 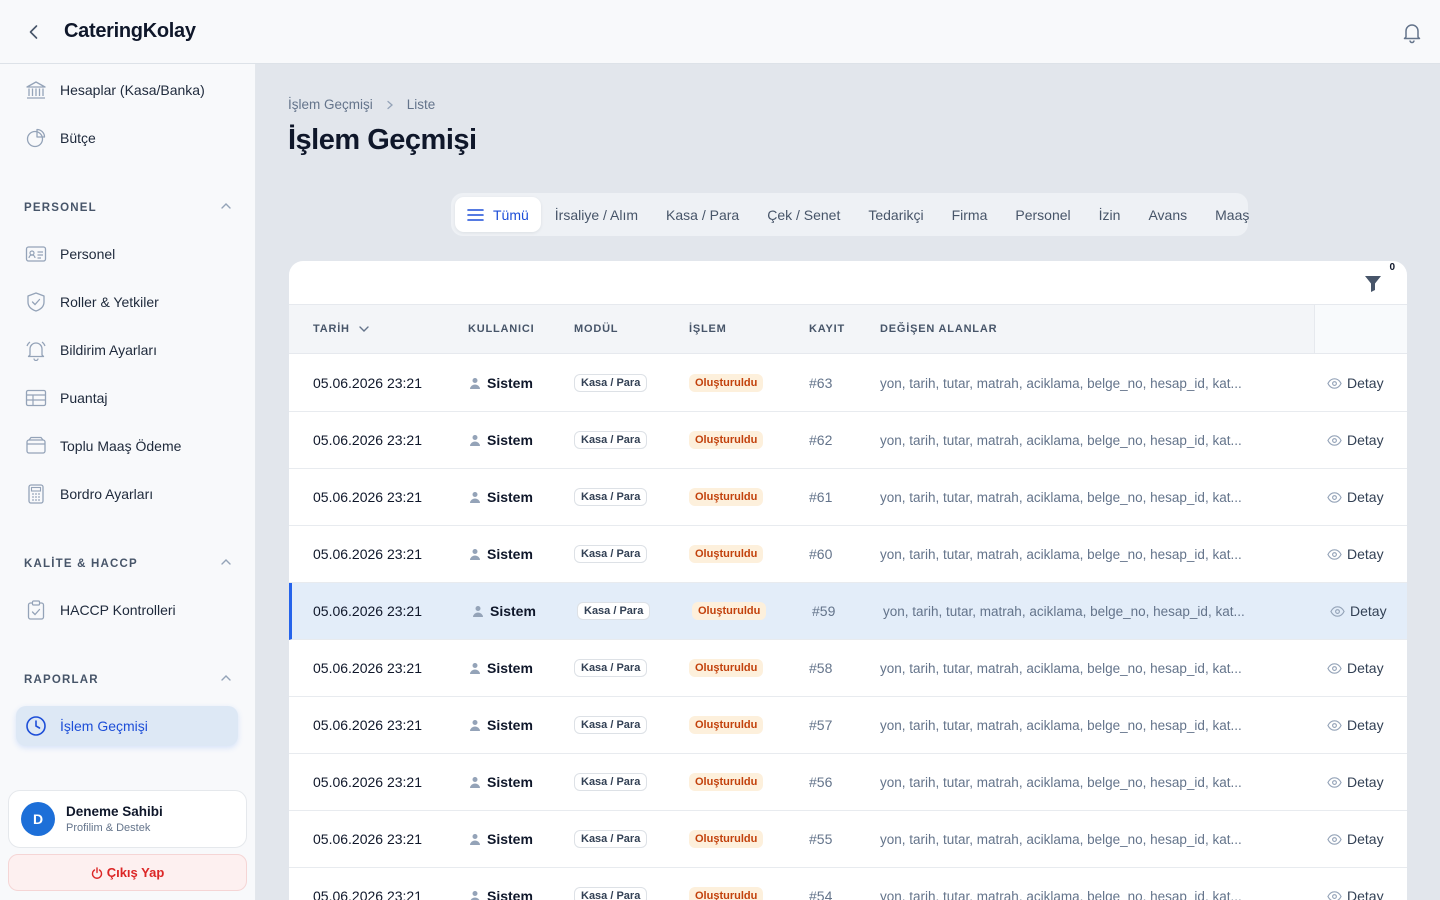 What do you see at coordinates (127, 610) in the screenshot?
I see `sidebar-item-haccp: HACCP Kontrolleri` at bounding box center [127, 610].